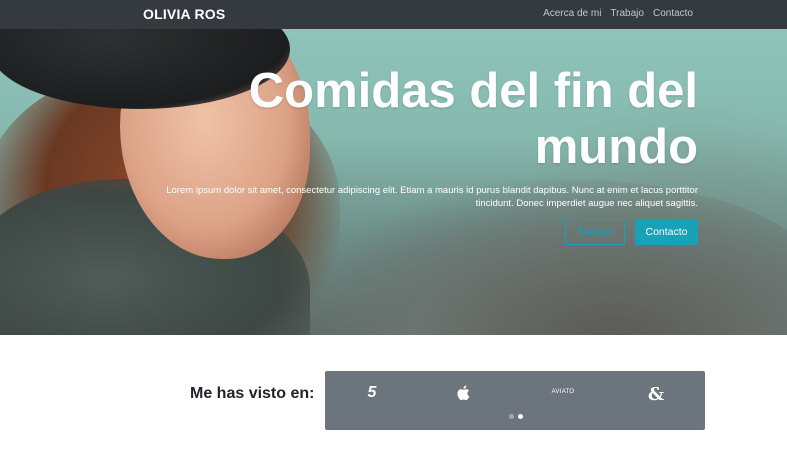 The height and width of the screenshot is (472, 787). I want to click on ampersand-icon: &, so click(656, 394).